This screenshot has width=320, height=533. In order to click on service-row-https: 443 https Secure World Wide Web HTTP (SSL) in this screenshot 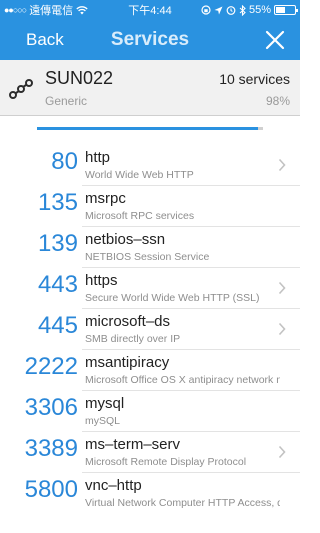, I will do `click(150, 288)`.